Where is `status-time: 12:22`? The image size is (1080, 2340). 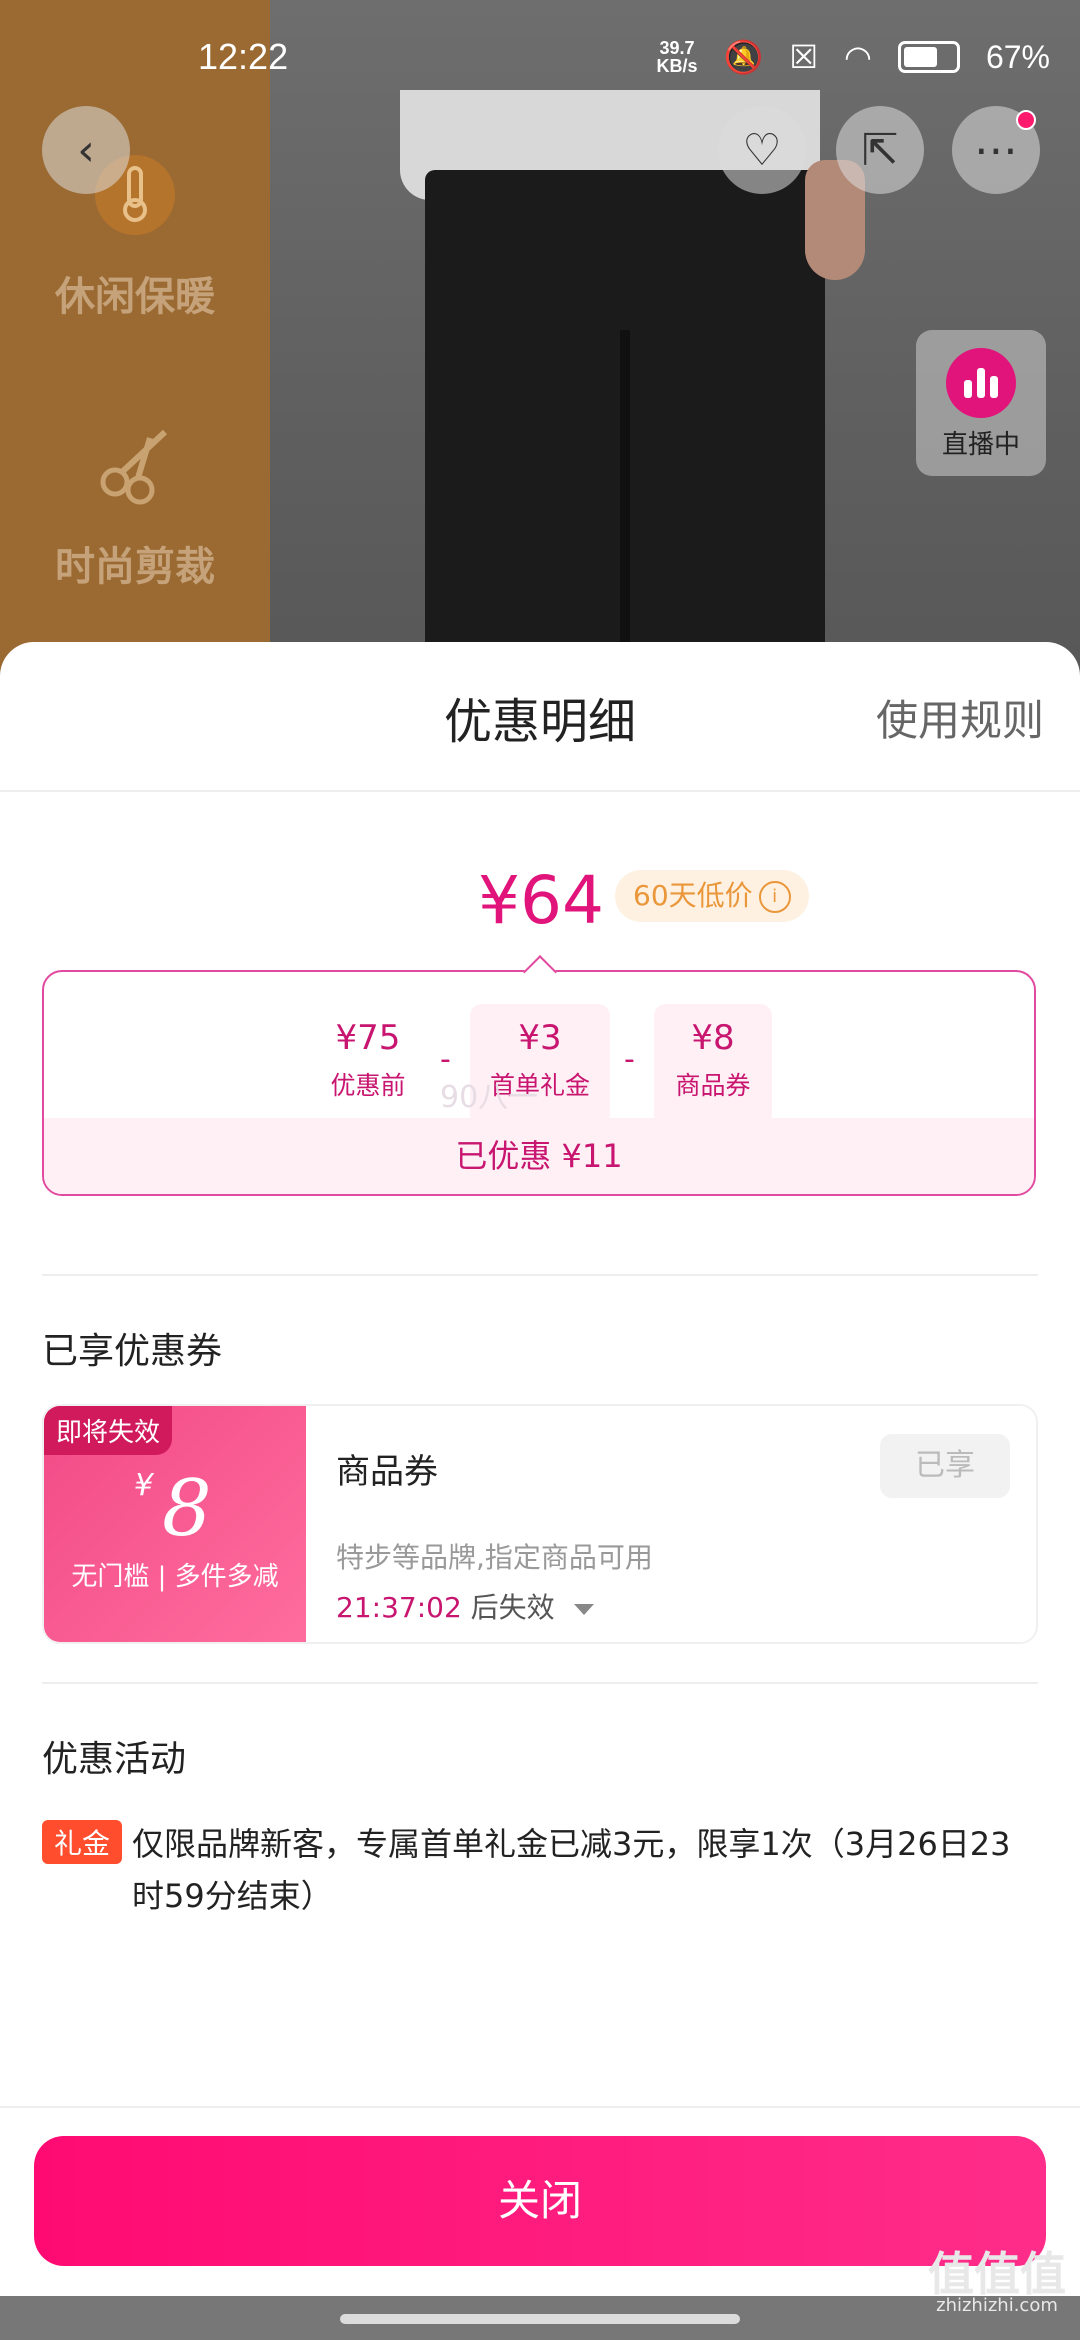 status-time: 12:22 is located at coordinates (243, 56).